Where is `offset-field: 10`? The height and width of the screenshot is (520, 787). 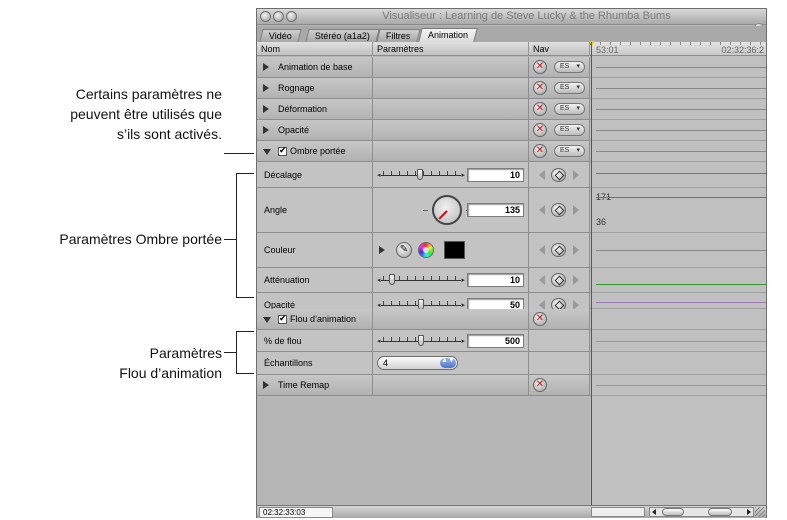 offset-field: 10 is located at coordinates (495, 174).